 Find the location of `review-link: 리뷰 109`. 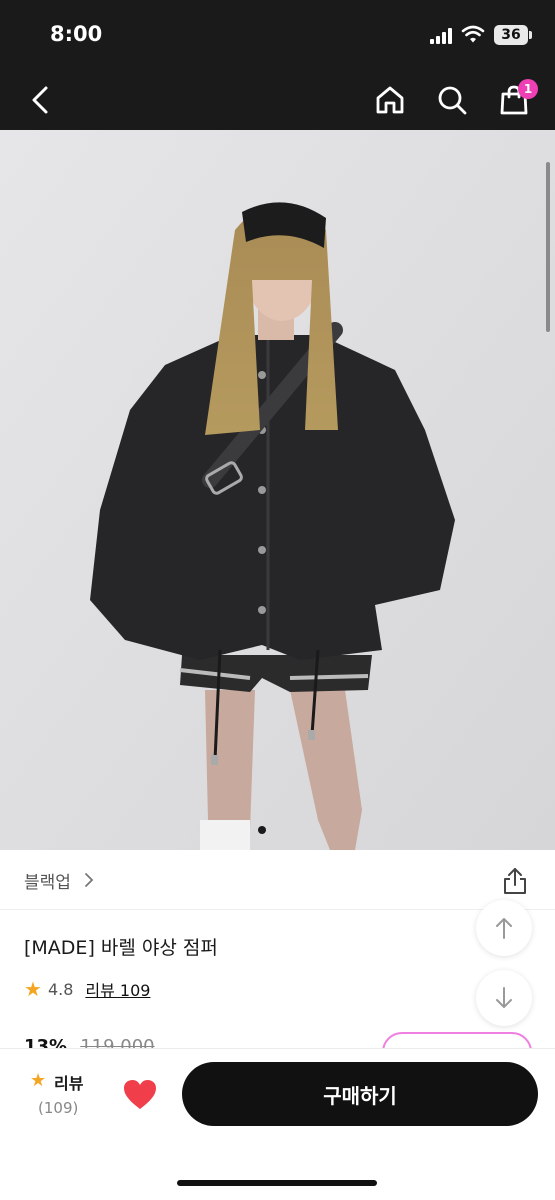

review-link: 리뷰 109 is located at coordinates (117, 989).